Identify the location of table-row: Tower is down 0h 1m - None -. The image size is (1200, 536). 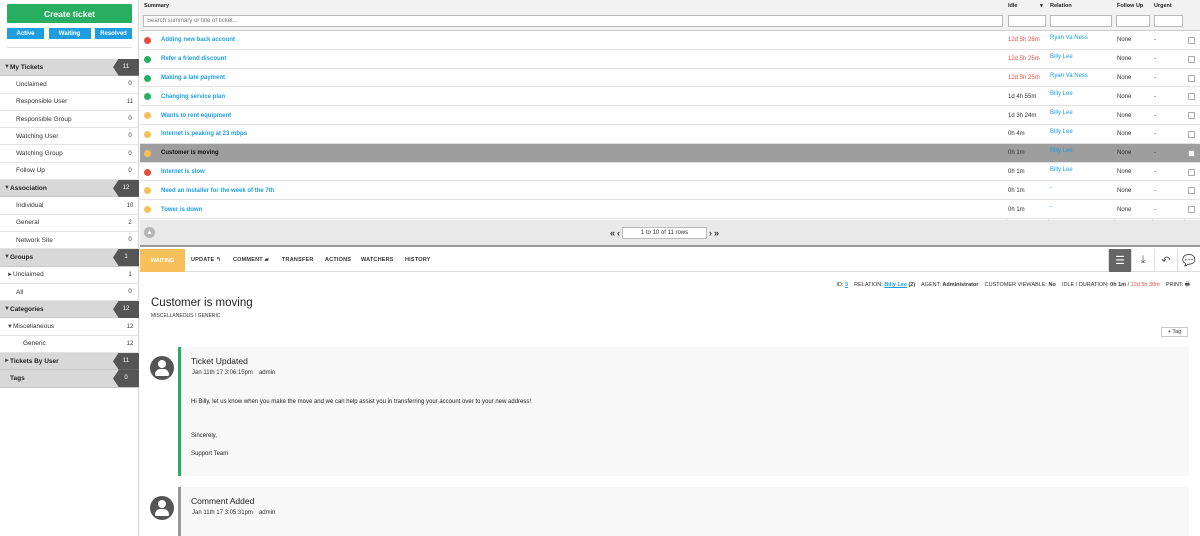
(670, 209).